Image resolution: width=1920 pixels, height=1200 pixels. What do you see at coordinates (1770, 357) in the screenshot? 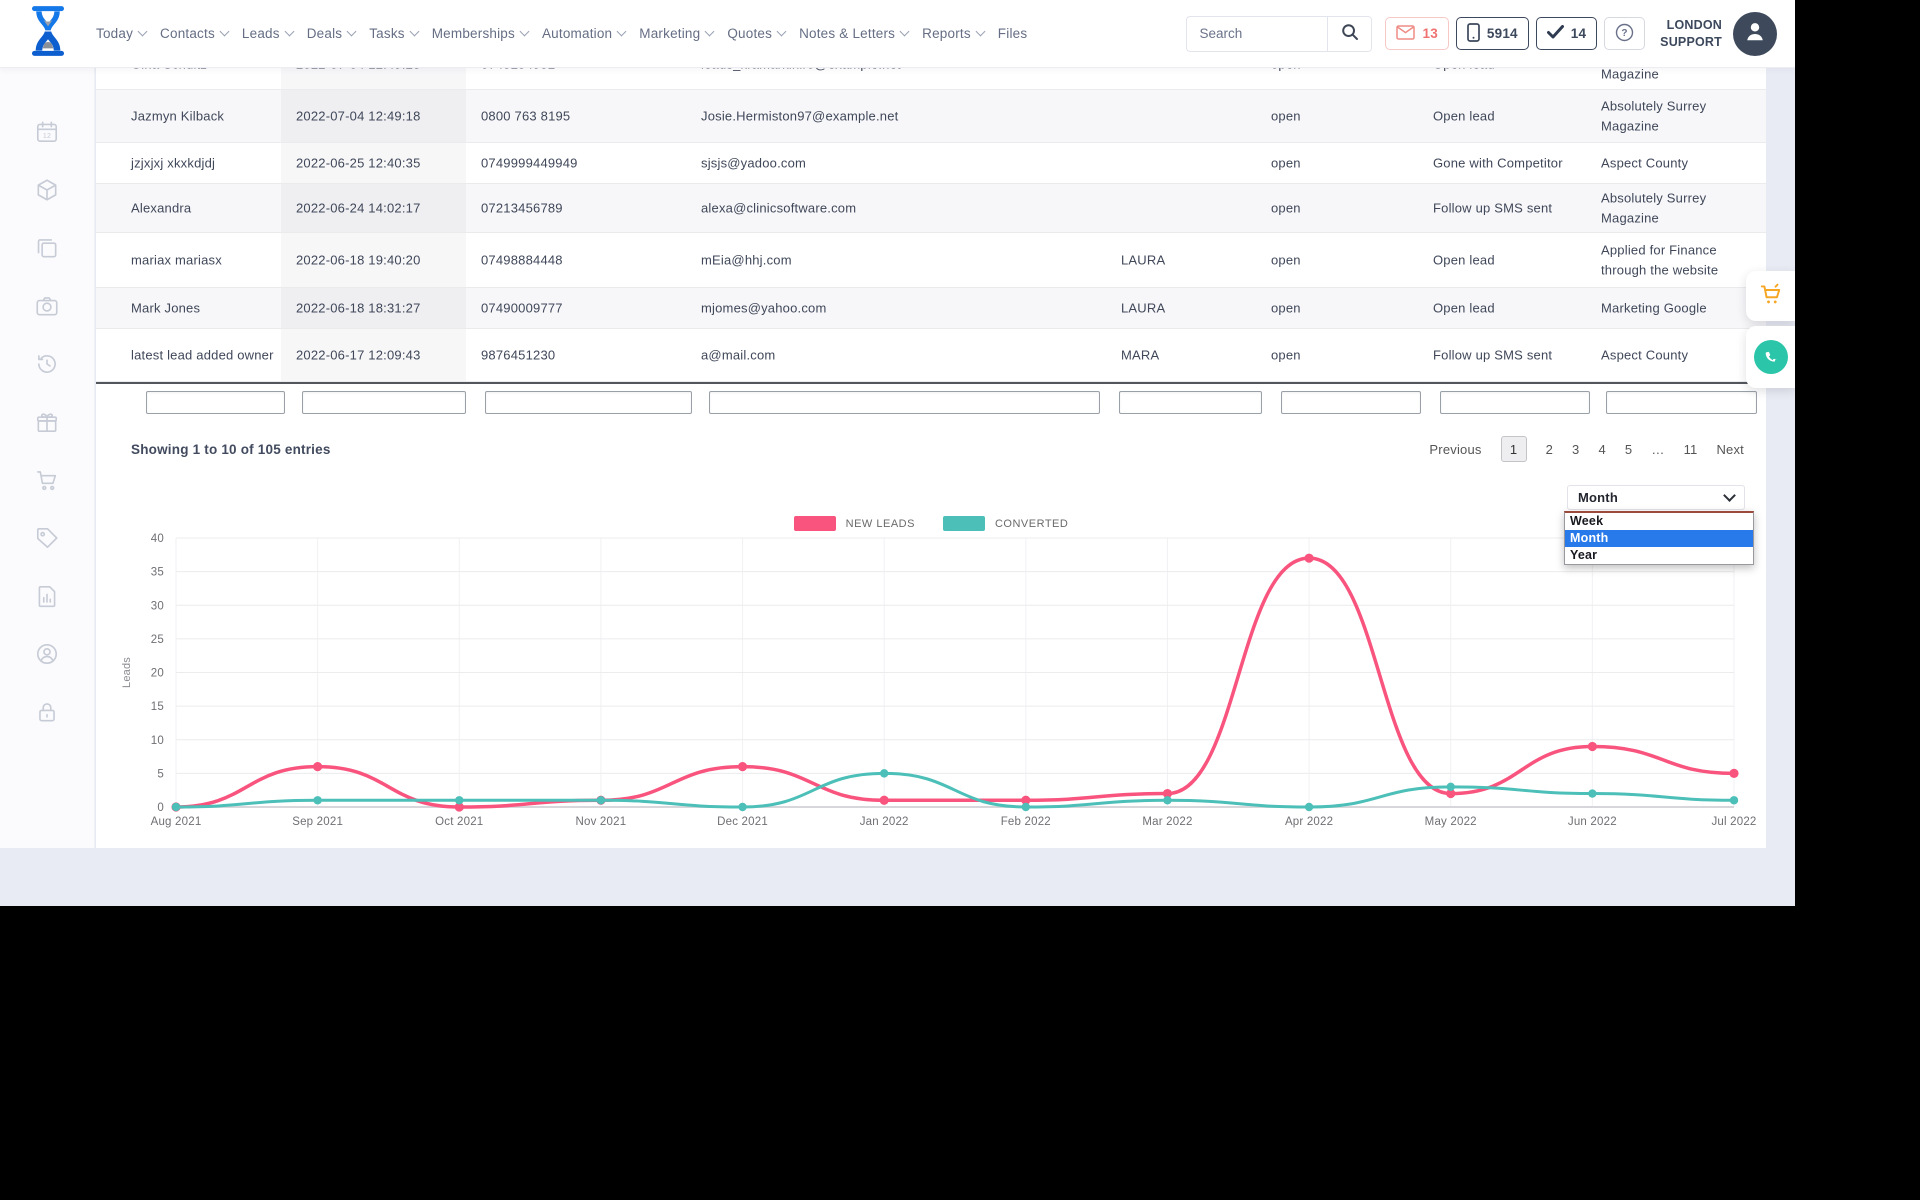
I see `whatsapp-float-button` at bounding box center [1770, 357].